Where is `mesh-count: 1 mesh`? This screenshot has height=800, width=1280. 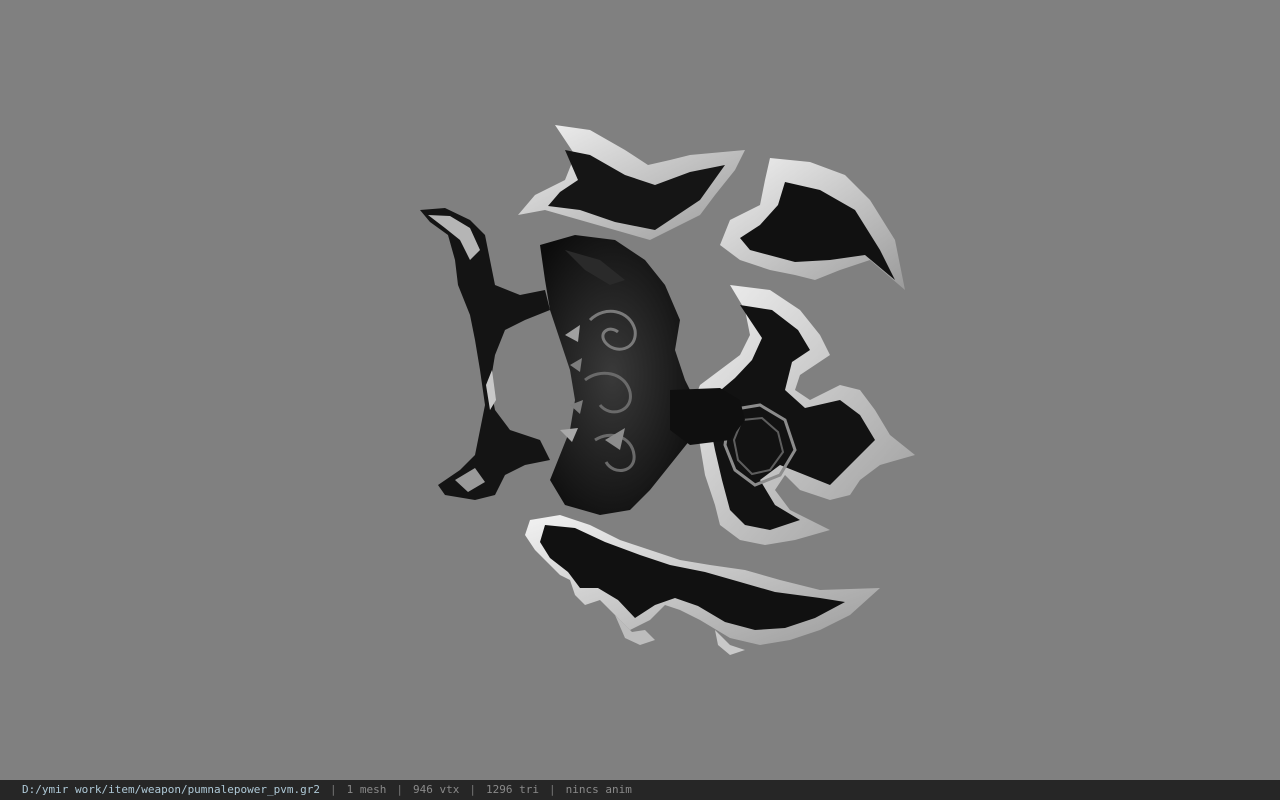
mesh-count: 1 mesh is located at coordinates (366, 789).